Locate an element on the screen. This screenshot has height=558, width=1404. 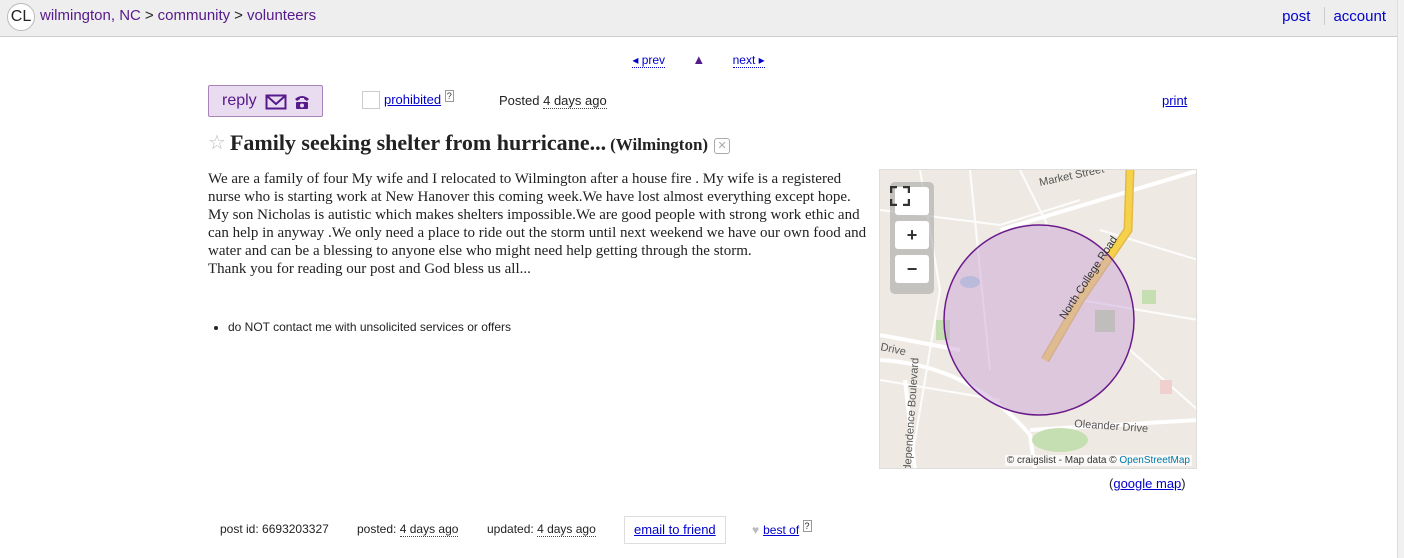
title-location: (Wilmington) is located at coordinates (659, 144).